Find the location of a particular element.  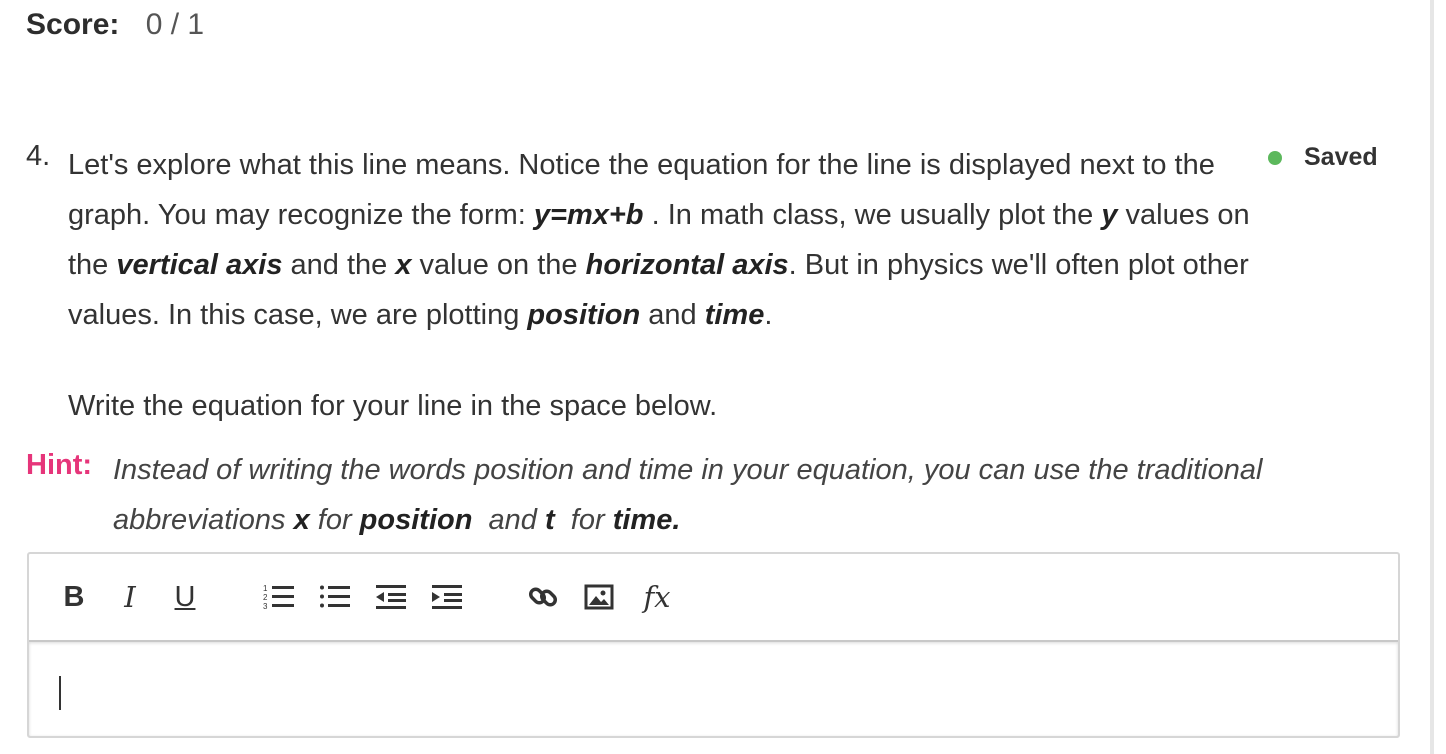

question-number: 4. is located at coordinates (38, 156).